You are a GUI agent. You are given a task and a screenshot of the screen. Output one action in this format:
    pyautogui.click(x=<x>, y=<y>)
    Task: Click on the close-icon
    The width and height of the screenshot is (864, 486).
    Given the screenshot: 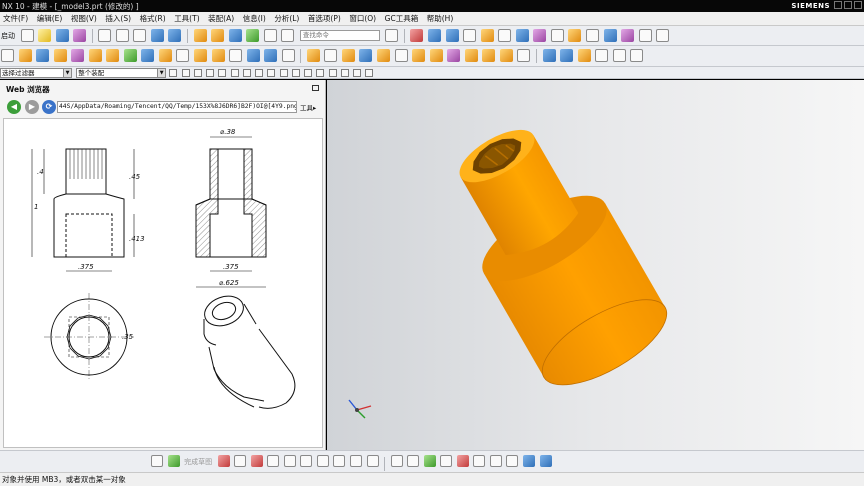 What is the action you would take?
    pyautogui.click(x=858, y=5)
    